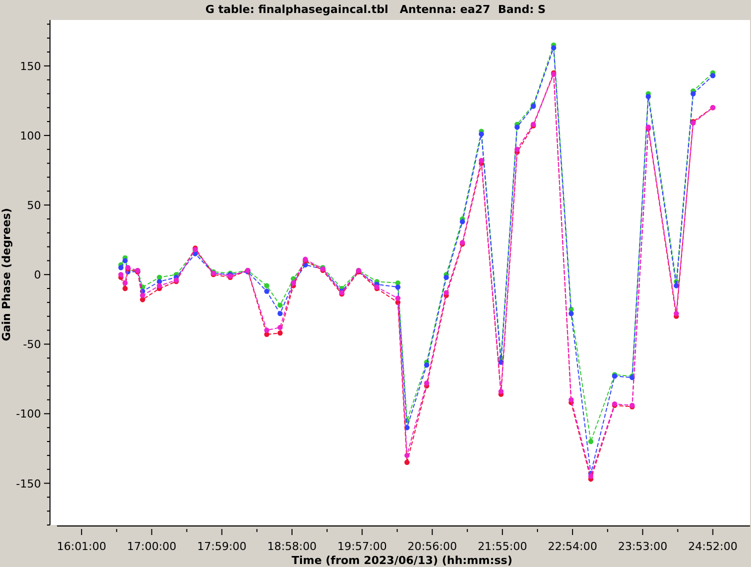  I want to click on y-tick-label: -50, so click(32, 345).